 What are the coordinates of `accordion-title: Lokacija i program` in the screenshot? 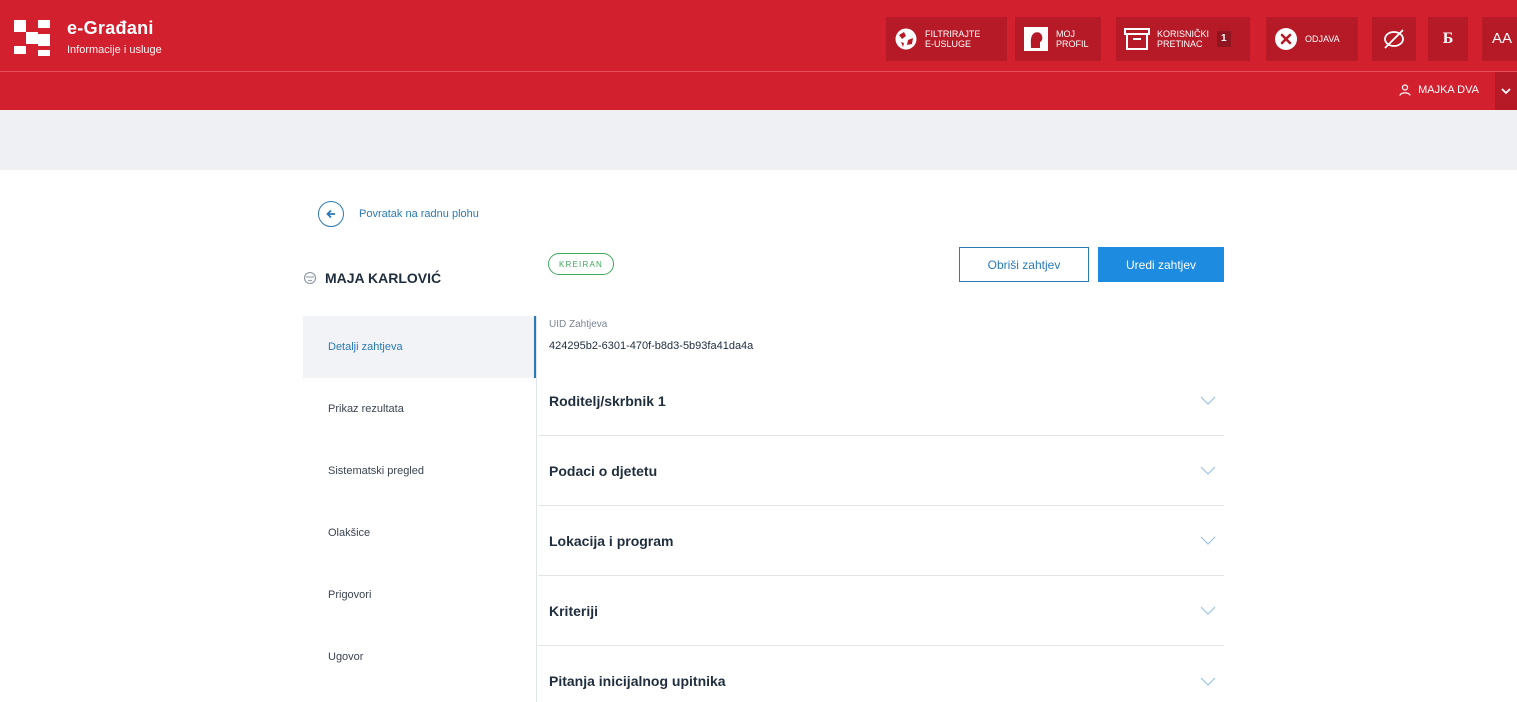 It's located at (611, 540).